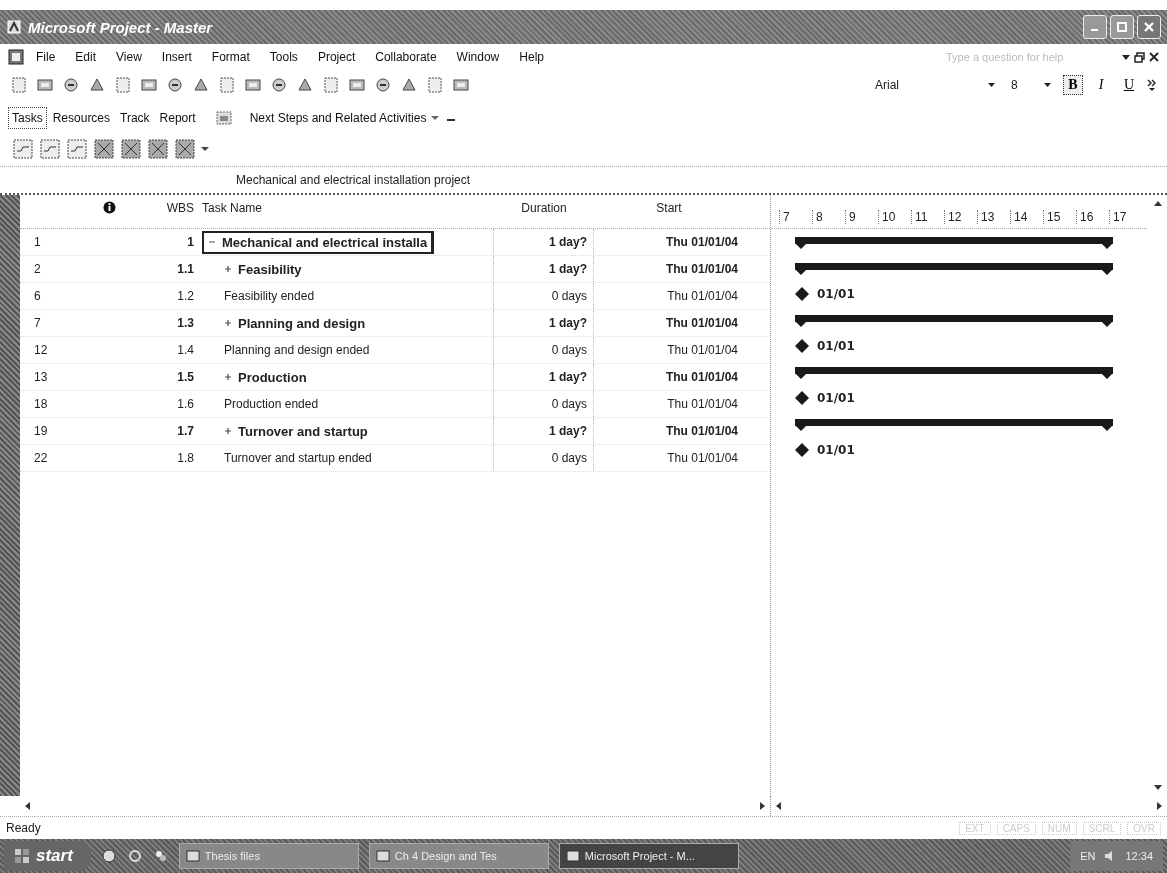  I want to click on language-indicator: EN, so click(1088, 856).